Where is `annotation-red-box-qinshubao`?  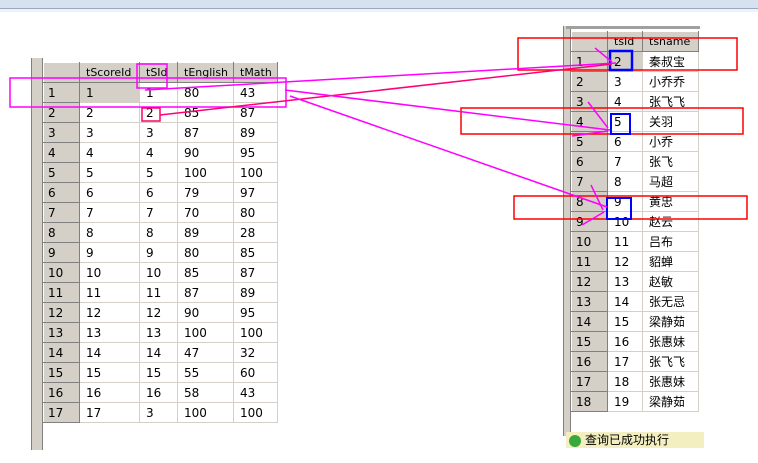
annotation-red-box-qinshubao is located at coordinates (627, 54).